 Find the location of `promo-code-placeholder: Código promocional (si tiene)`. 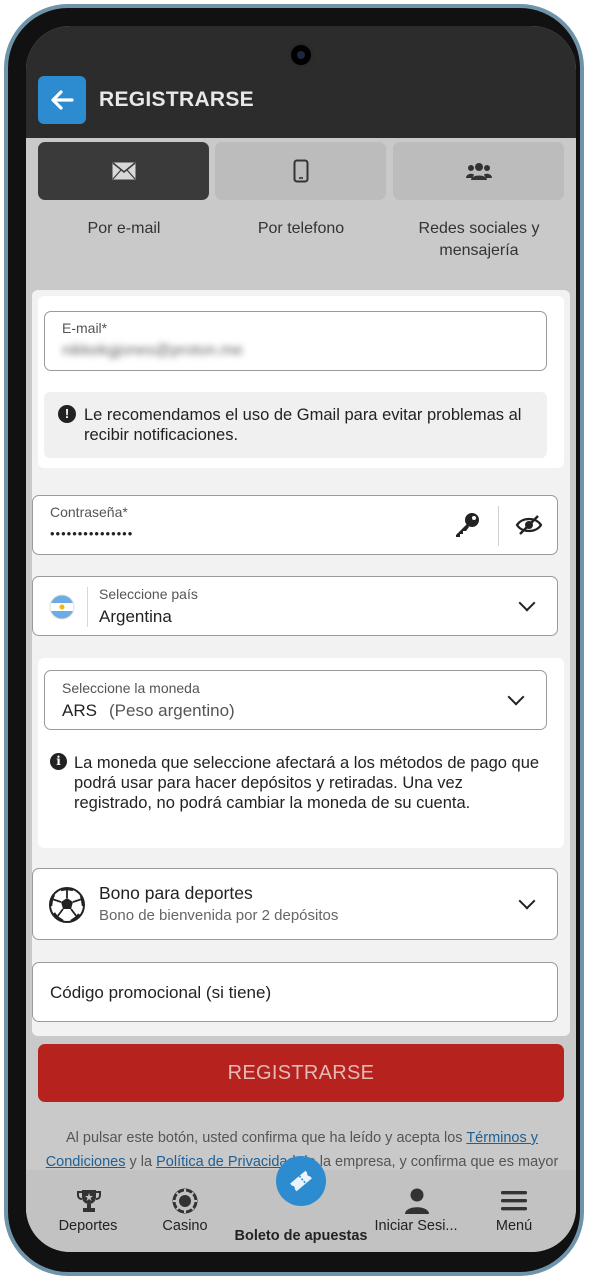

promo-code-placeholder: Código promocional (si tiene) is located at coordinates (161, 992).